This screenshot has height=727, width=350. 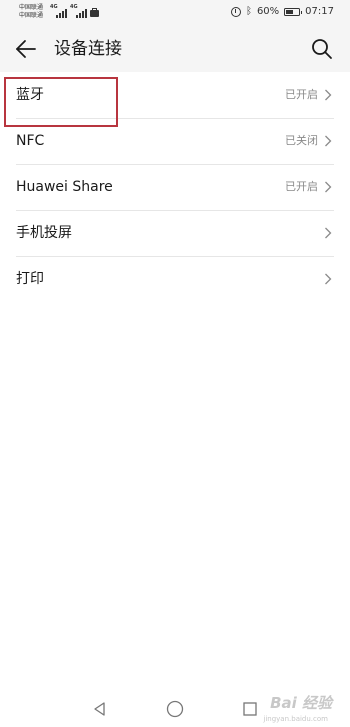 I want to click on status-bar: 中国联通 中国联通 4G 4G ᛒ 60% 07:17, so click(x=175, y=13).